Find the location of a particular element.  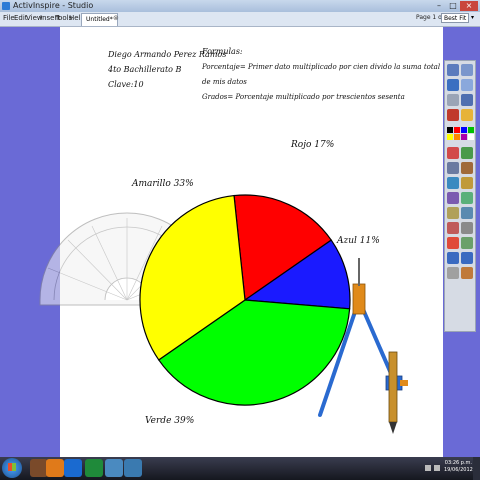

color-blue-swatch is located at coordinates (464, 130).